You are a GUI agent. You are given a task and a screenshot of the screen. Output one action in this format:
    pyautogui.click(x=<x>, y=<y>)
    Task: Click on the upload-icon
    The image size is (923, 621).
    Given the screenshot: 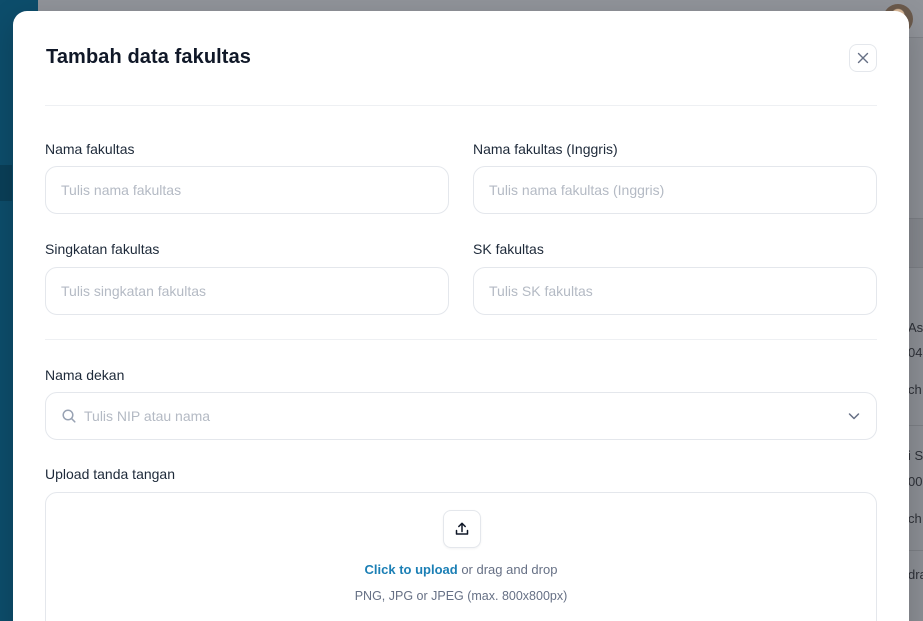 What is the action you would take?
    pyautogui.click(x=462, y=528)
    